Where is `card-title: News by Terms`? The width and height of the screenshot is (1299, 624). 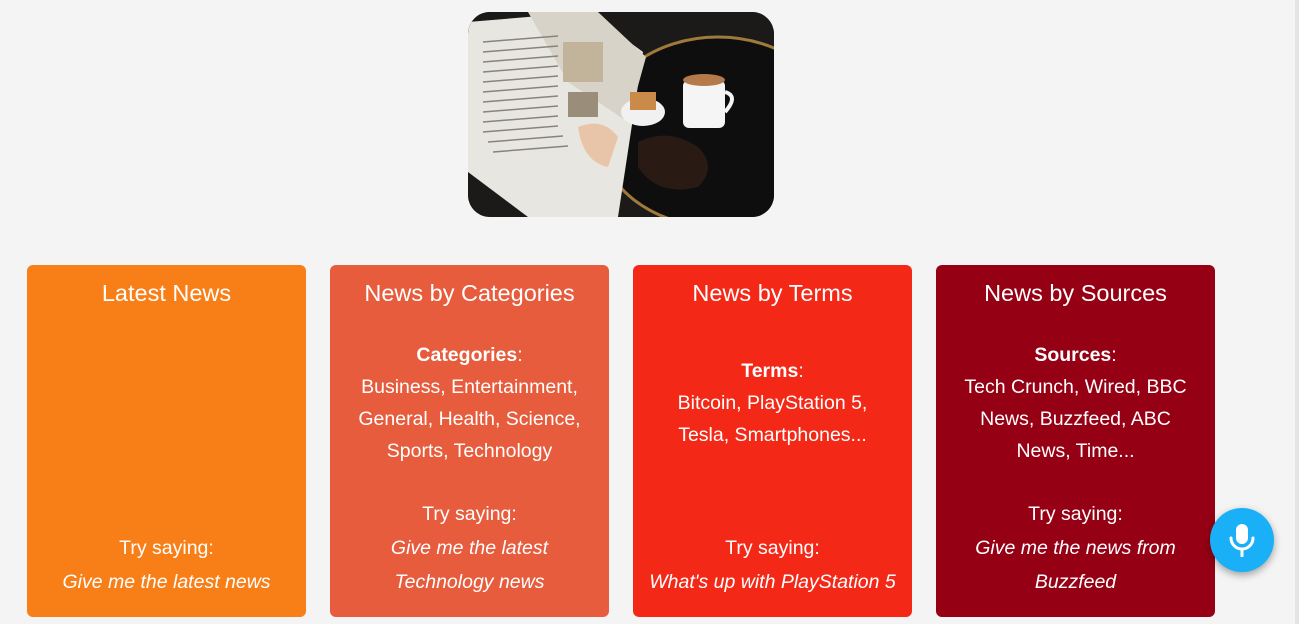
card-title: News by Terms is located at coordinates (772, 293).